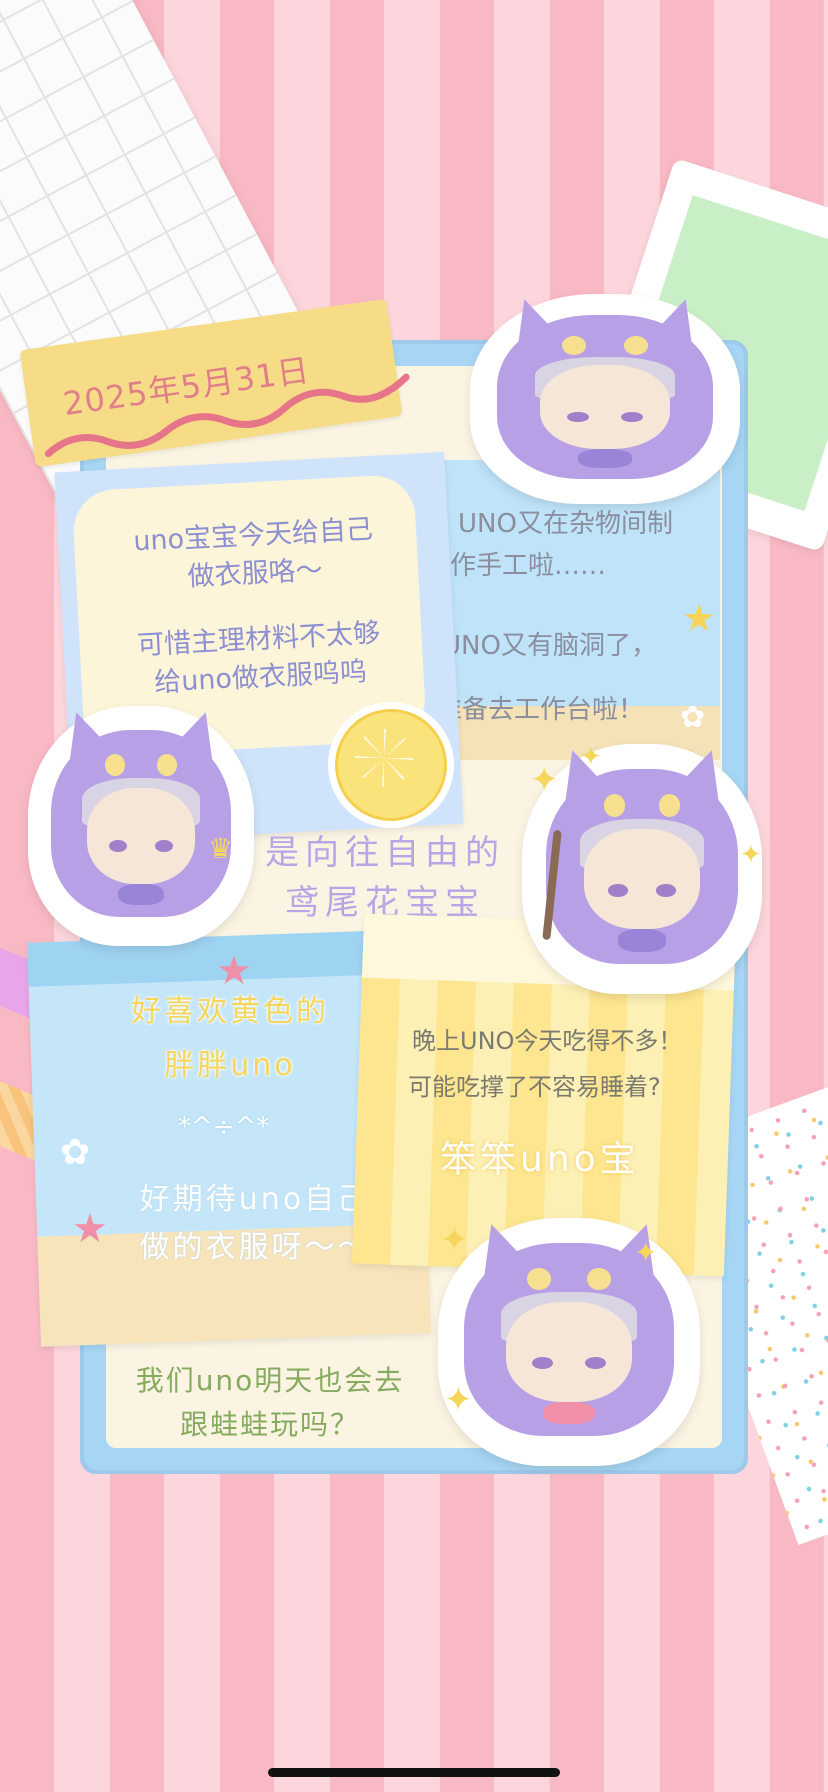 This screenshot has height=1792, width=828. I want to click on star-icon: ★, so click(699, 618).